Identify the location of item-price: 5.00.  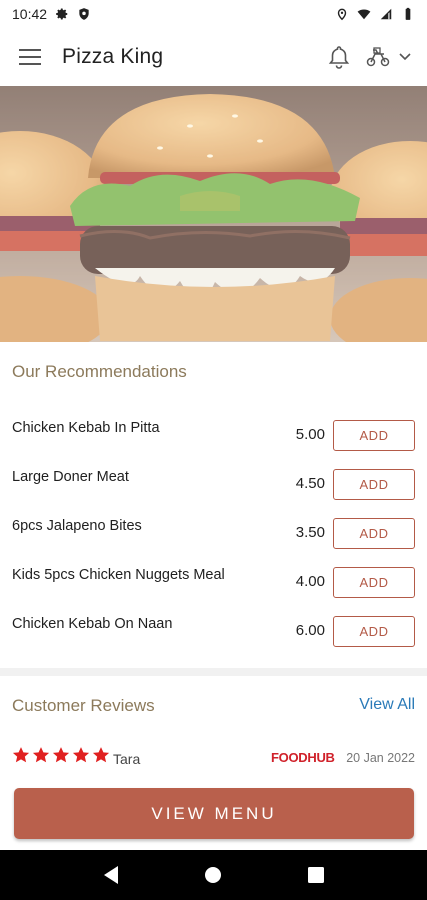
(310, 434).